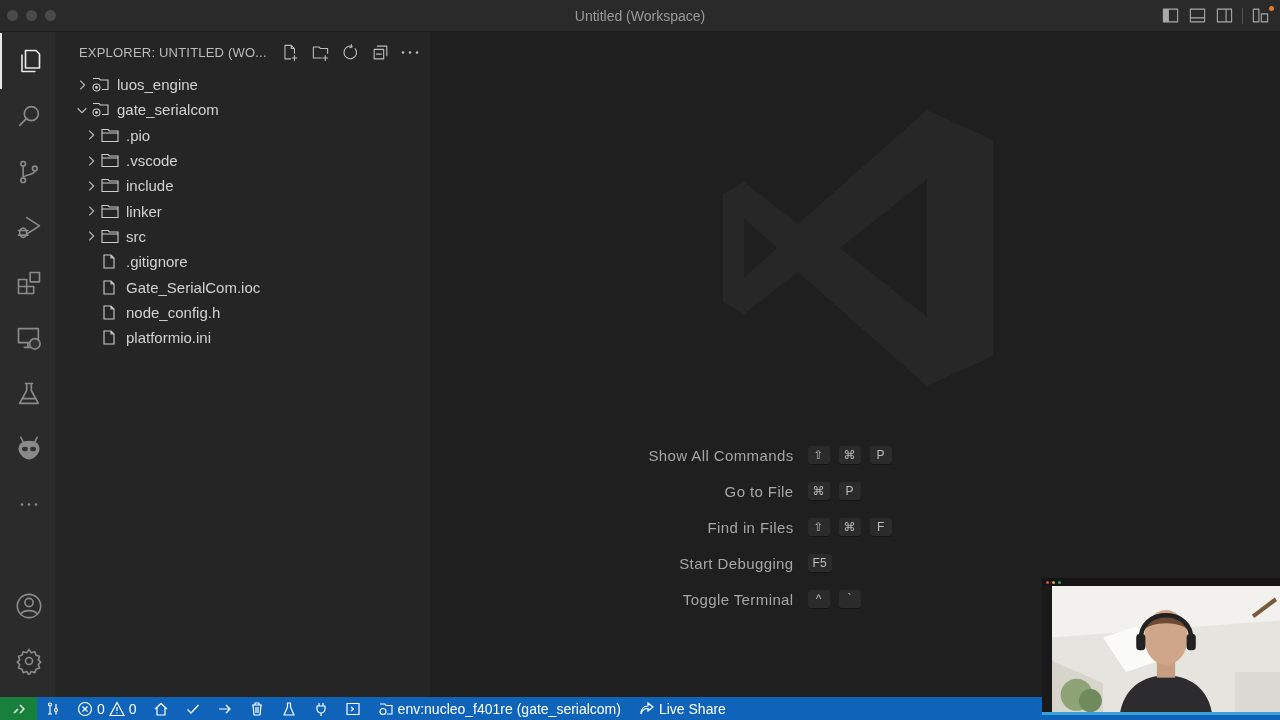  What do you see at coordinates (646, 708) in the screenshot?
I see `share-icon` at bounding box center [646, 708].